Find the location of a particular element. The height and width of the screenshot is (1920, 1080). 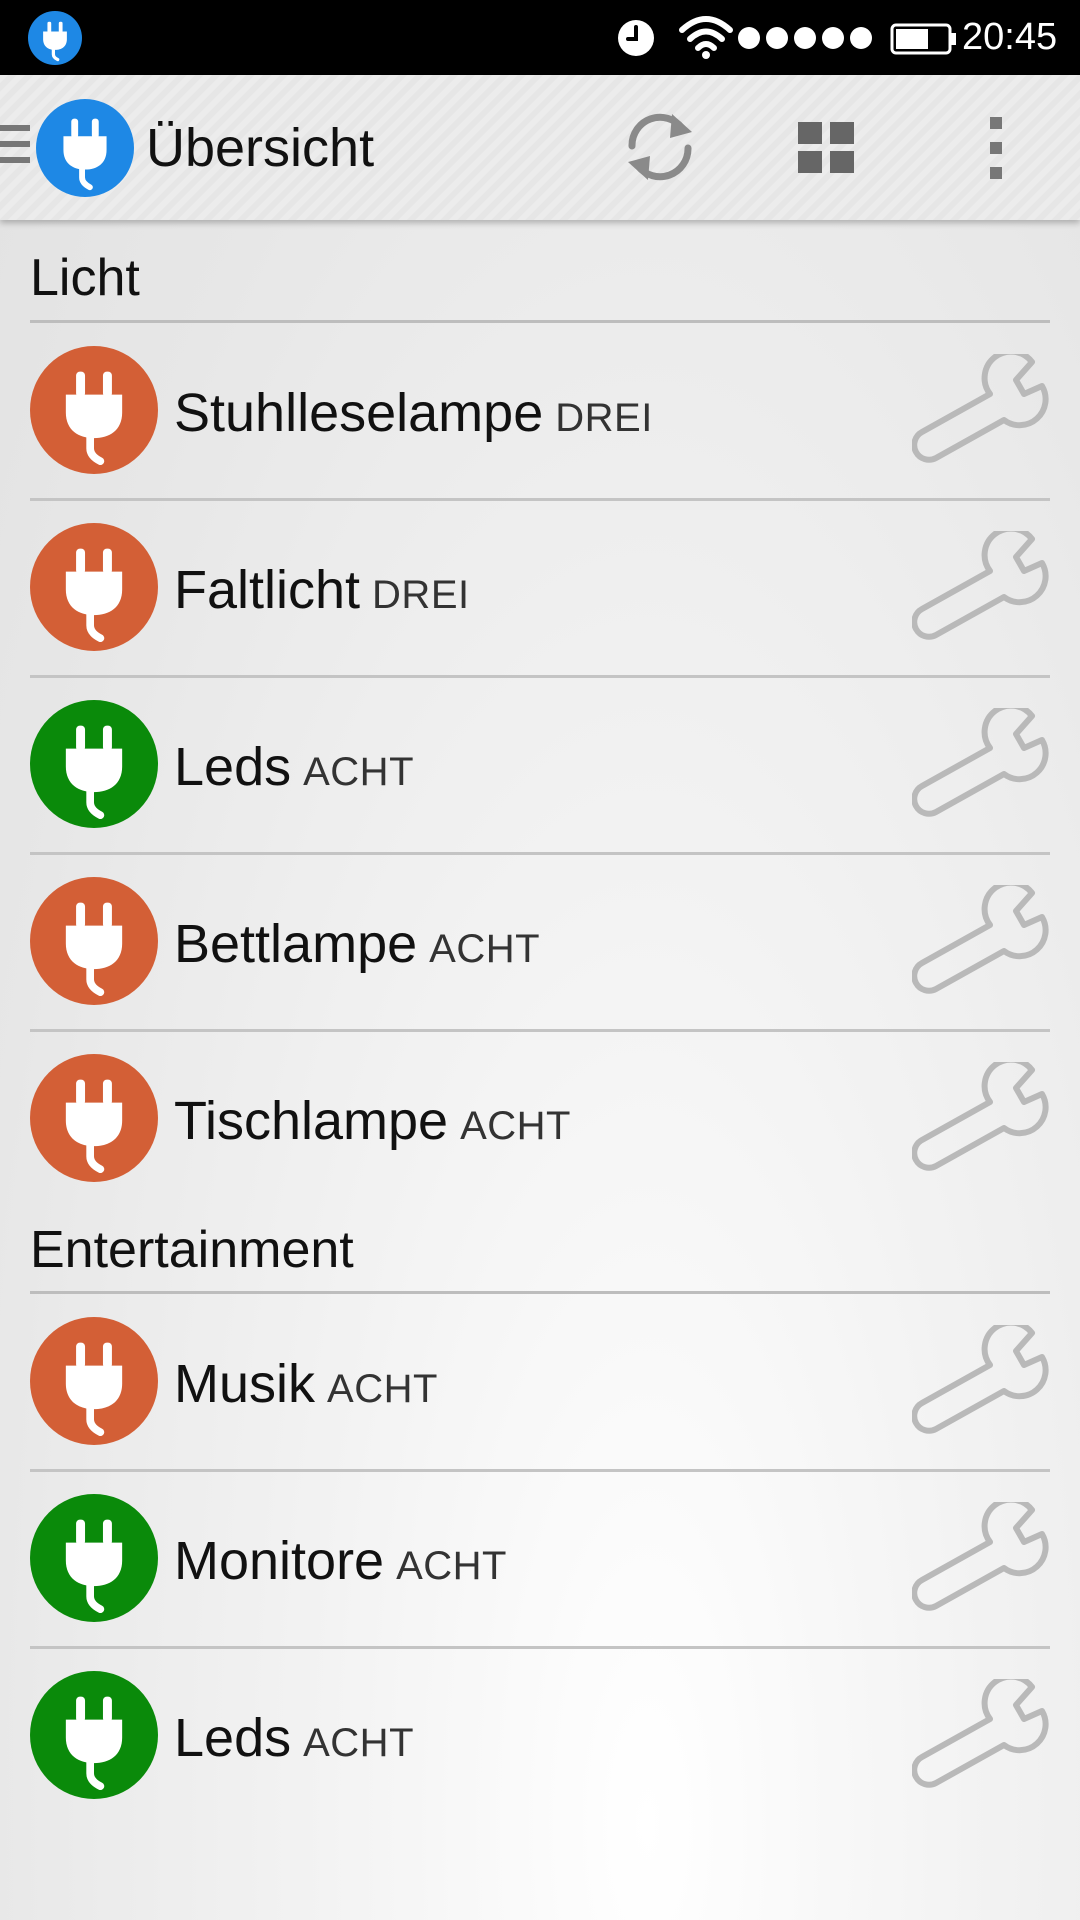

section-header-licht: Licht is located at coordinates (85, 278).